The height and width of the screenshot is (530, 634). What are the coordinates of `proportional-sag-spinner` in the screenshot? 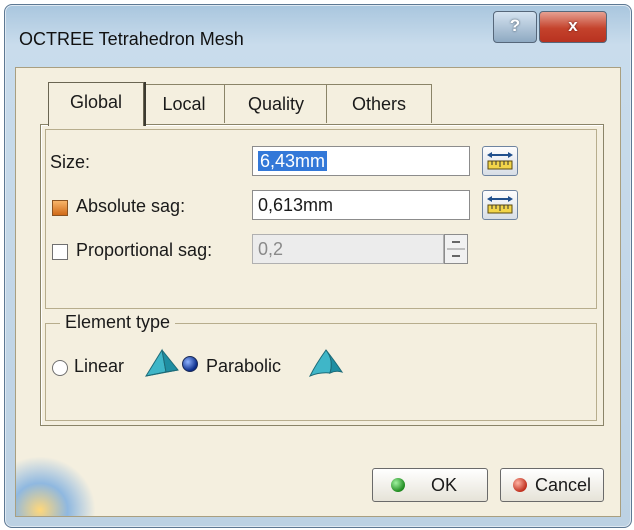 It's located at (456, 249).